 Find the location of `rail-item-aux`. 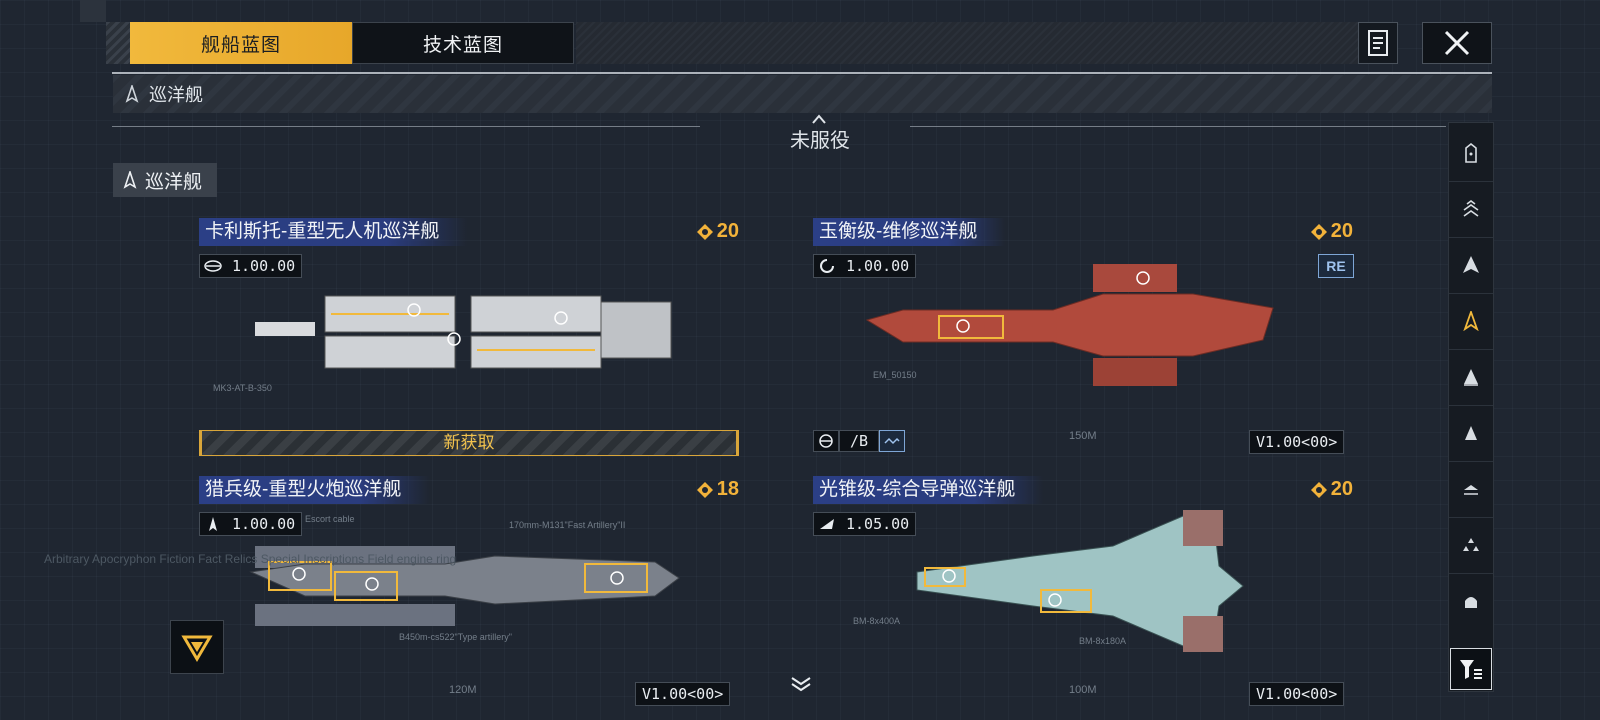

rail-item-aux is located at coordinates (1471, 489).